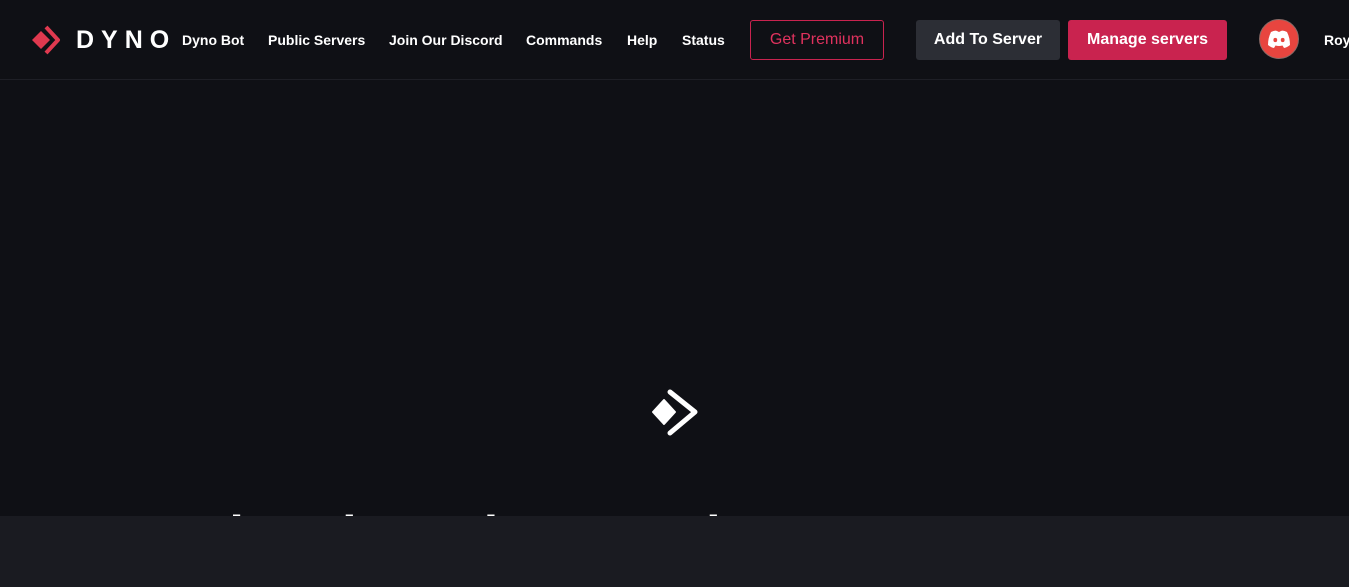 The image size is (1349, 587). I want to click on avatar, so click(1279, 39).